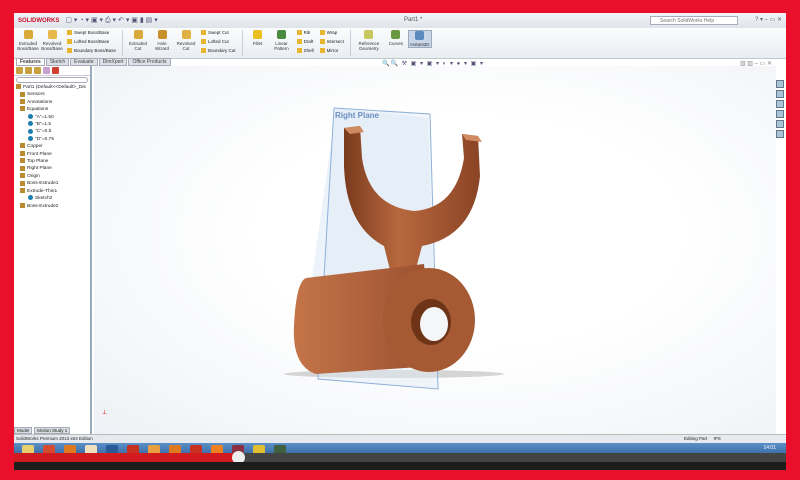 The height and width of the screenshot is (480, 800). I want to click on extruded-boss-button: Extruded Boss/Base, so click(28, 40).